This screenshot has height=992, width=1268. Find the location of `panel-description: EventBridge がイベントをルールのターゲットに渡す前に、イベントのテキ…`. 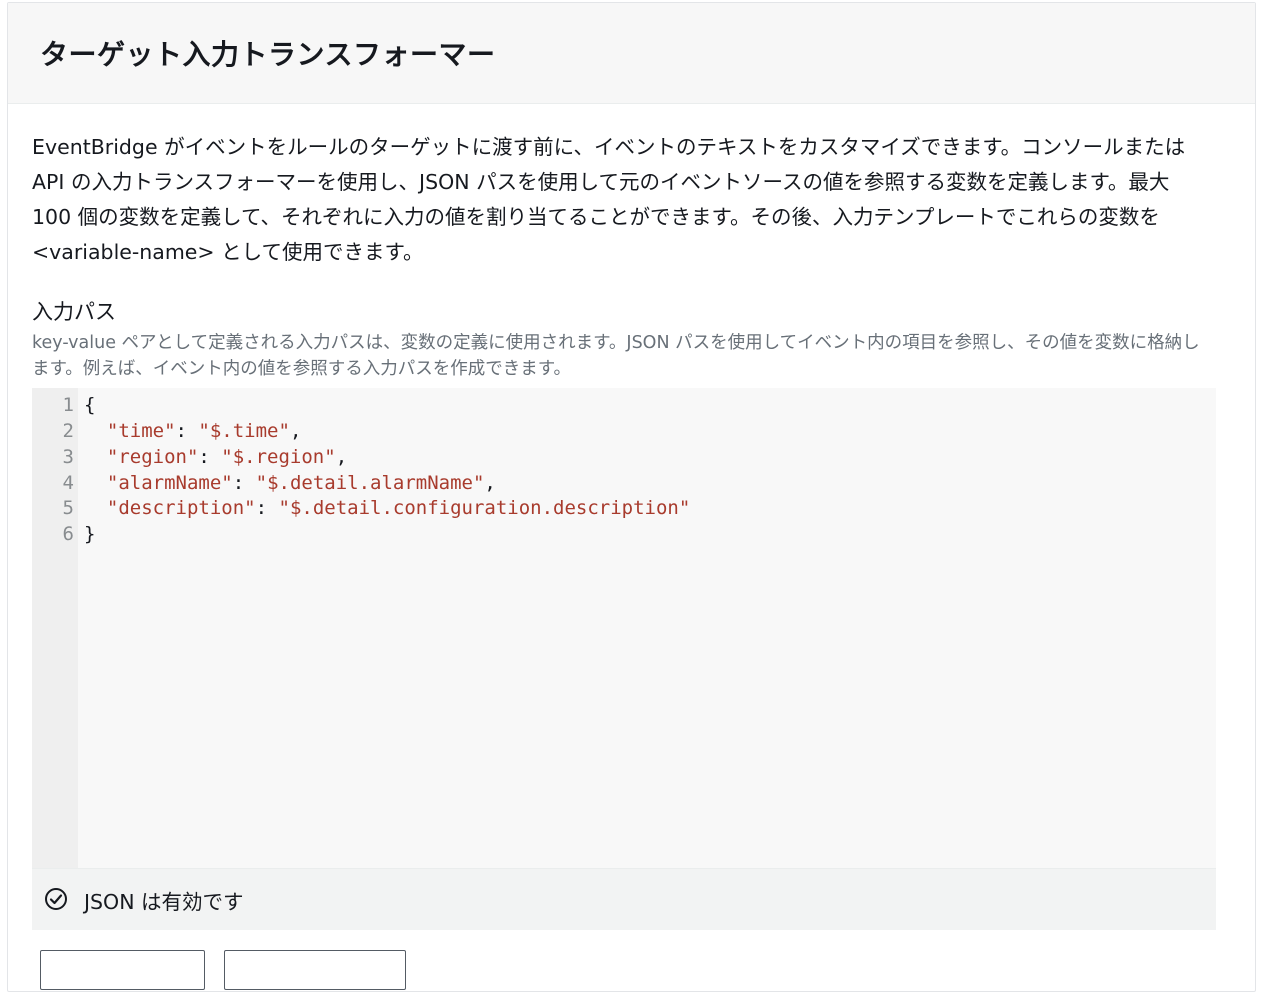

panel-description: EventBridge がイベントをルールのターゲットに渡す前に、イベントのテキ… is located at coordinates (609, 199).